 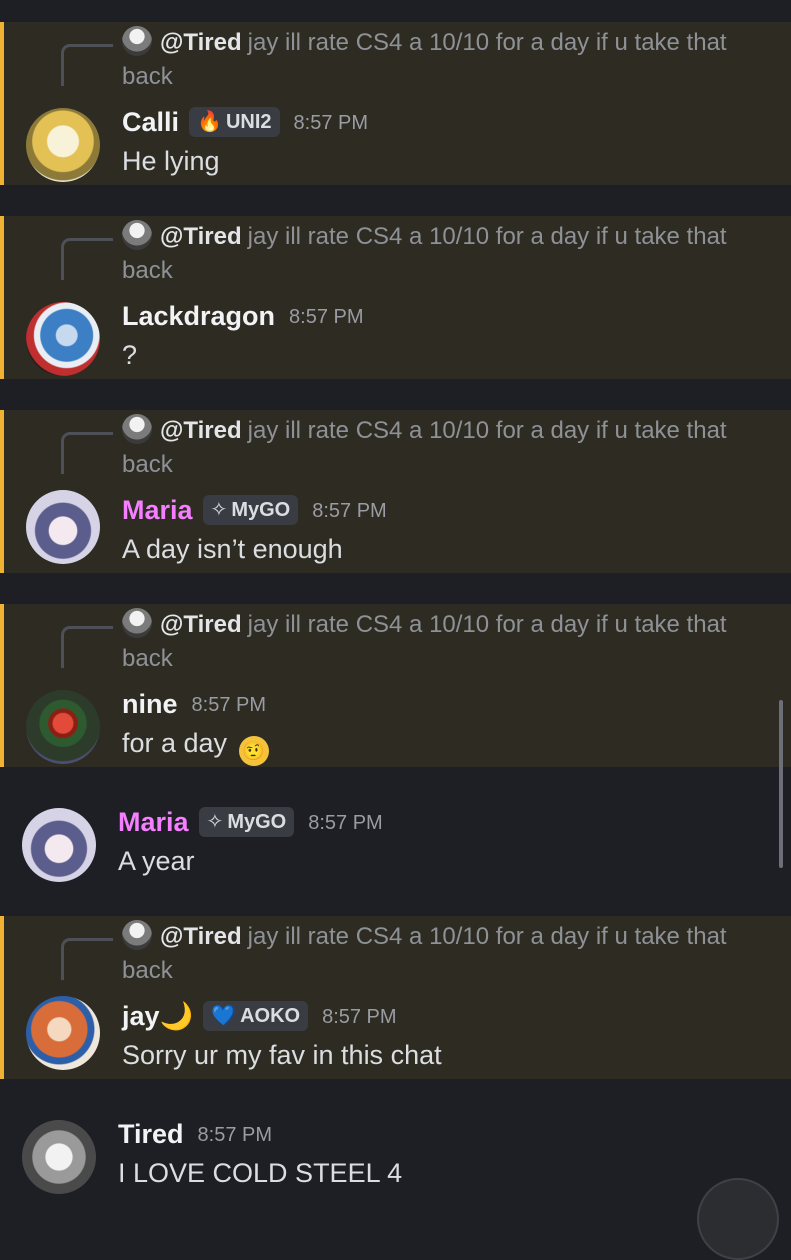 I want to click on message-text: He lying, so click(x=171, y=161).